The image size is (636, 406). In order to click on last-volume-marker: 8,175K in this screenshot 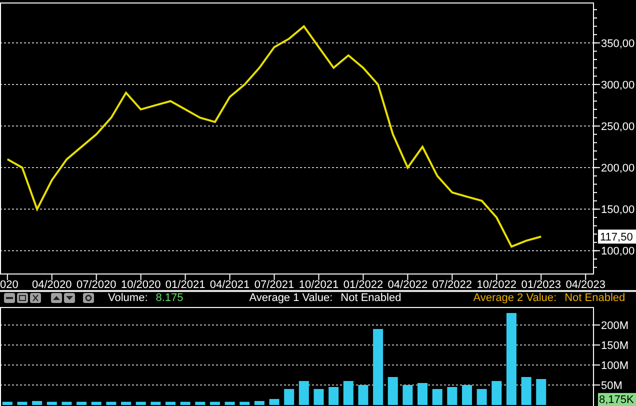, I will do `click(617, 399)`.